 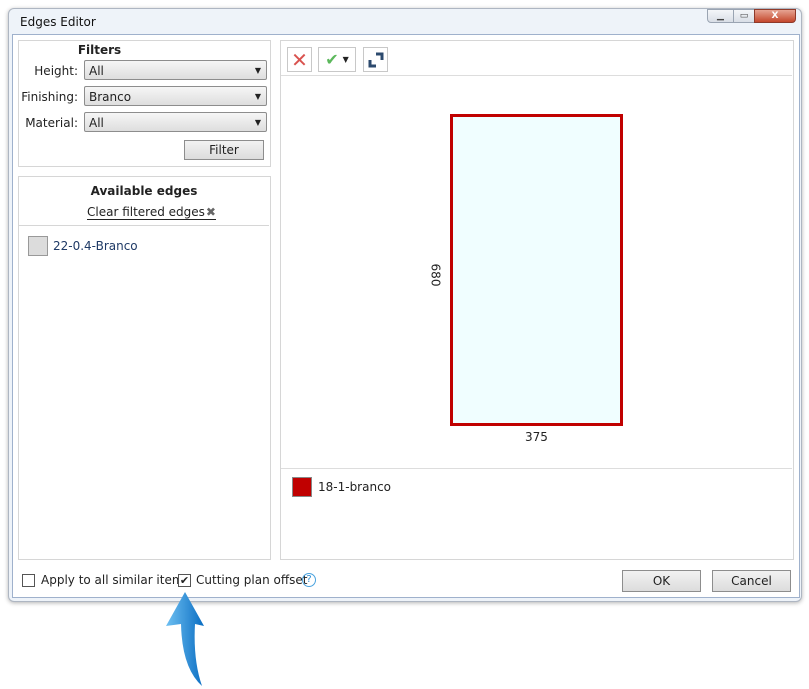 I want to click on legend-divider, so click(x=536, y=468).